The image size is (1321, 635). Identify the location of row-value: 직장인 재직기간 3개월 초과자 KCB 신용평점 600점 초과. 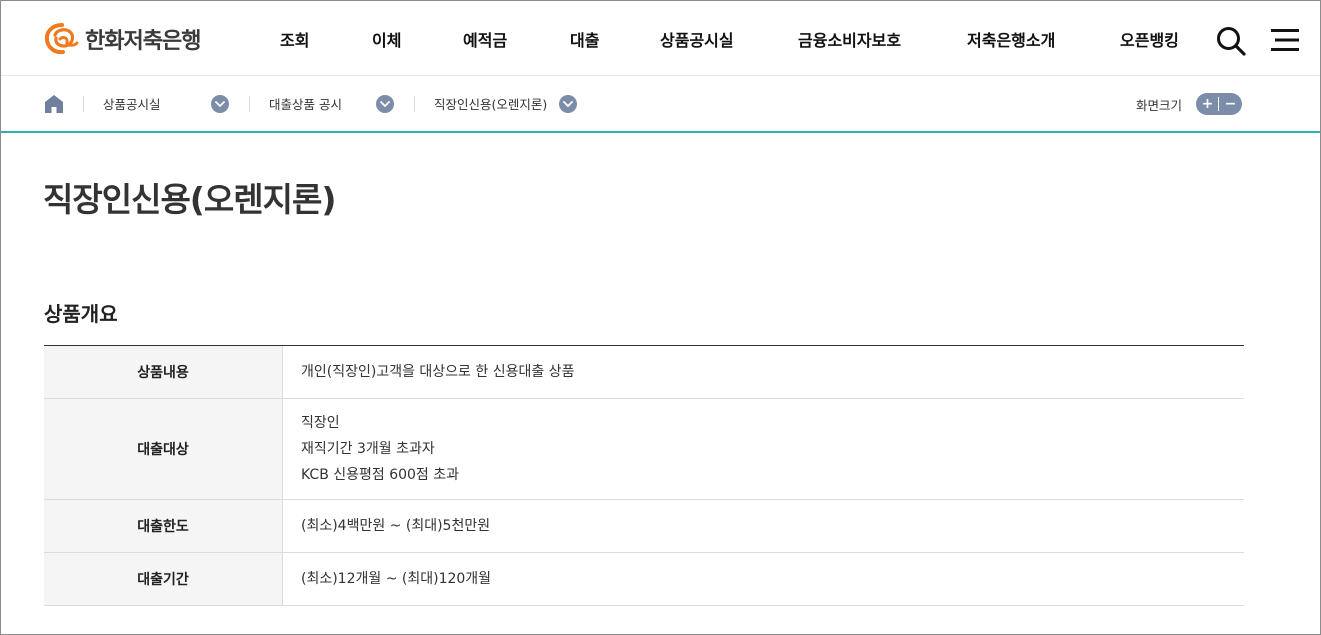
(763, 449).